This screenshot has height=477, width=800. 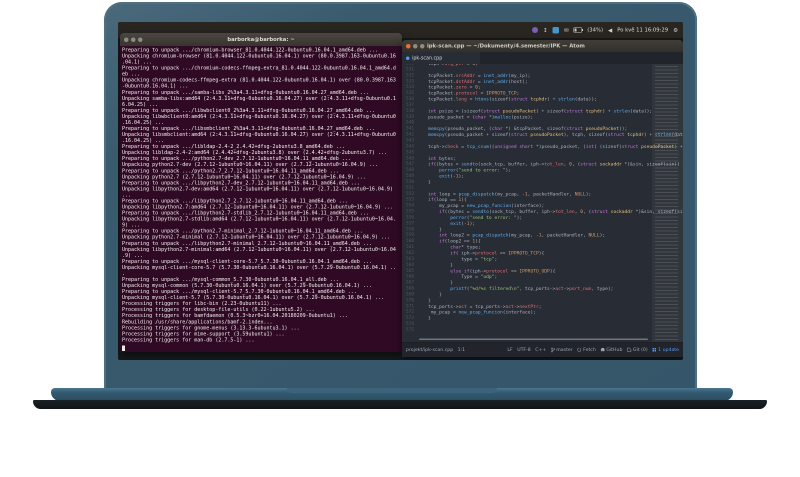 What do you see at coordinates (629, 349) in the screenshot?
I see `git-diff-icon` at bounding box center [629, 349].